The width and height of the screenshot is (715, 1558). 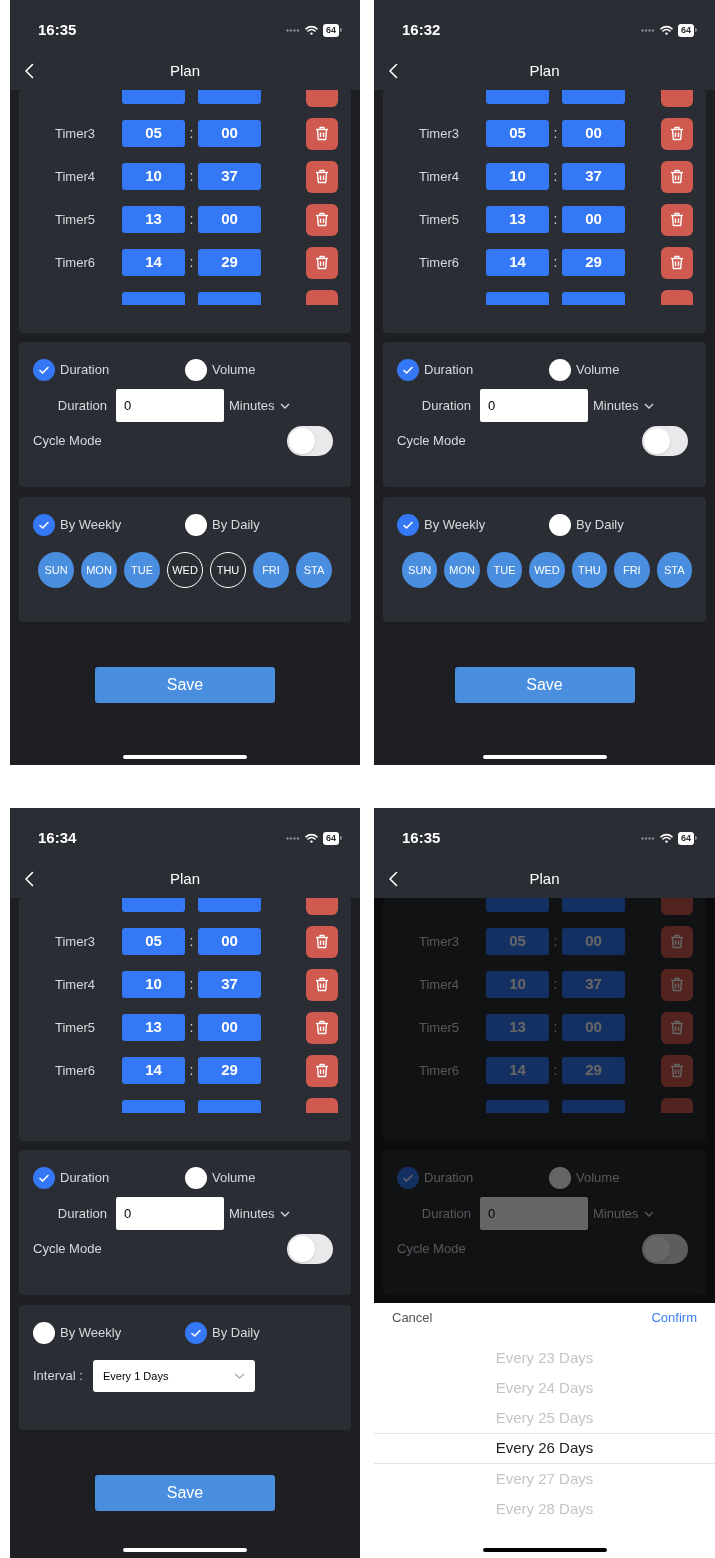 What do you see at coordinates (439, 262) in the screenshot?
I see `timer-label: Timer6` at bounding box center [439, 262].